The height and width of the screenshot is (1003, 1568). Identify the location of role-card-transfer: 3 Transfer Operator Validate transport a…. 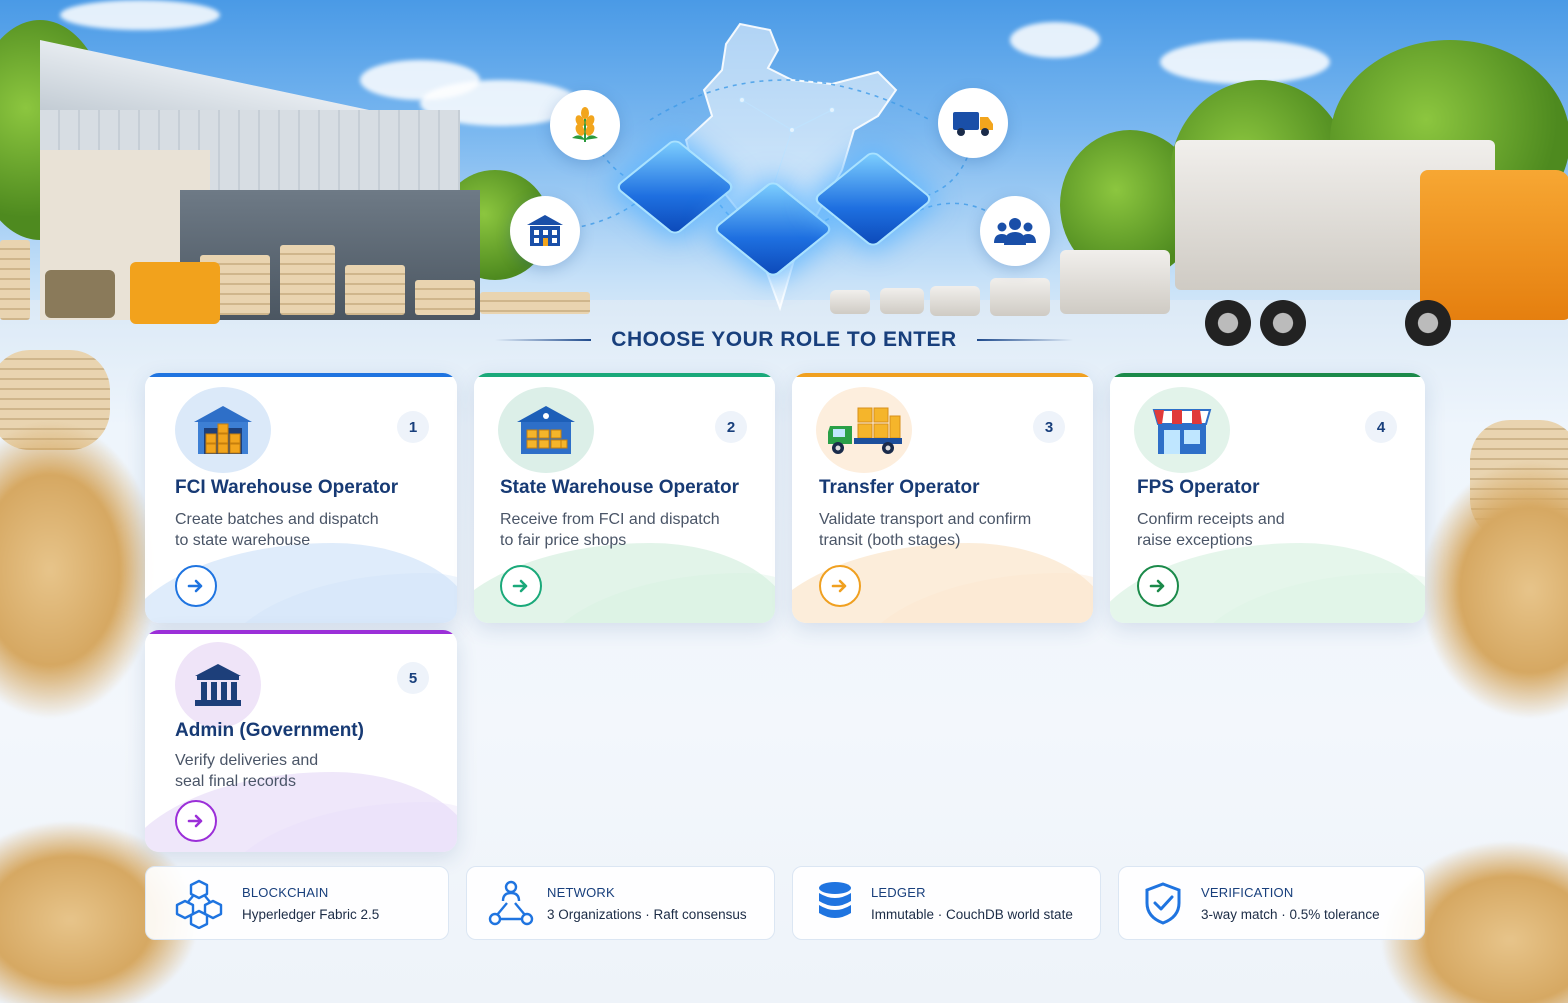
(942, 498).